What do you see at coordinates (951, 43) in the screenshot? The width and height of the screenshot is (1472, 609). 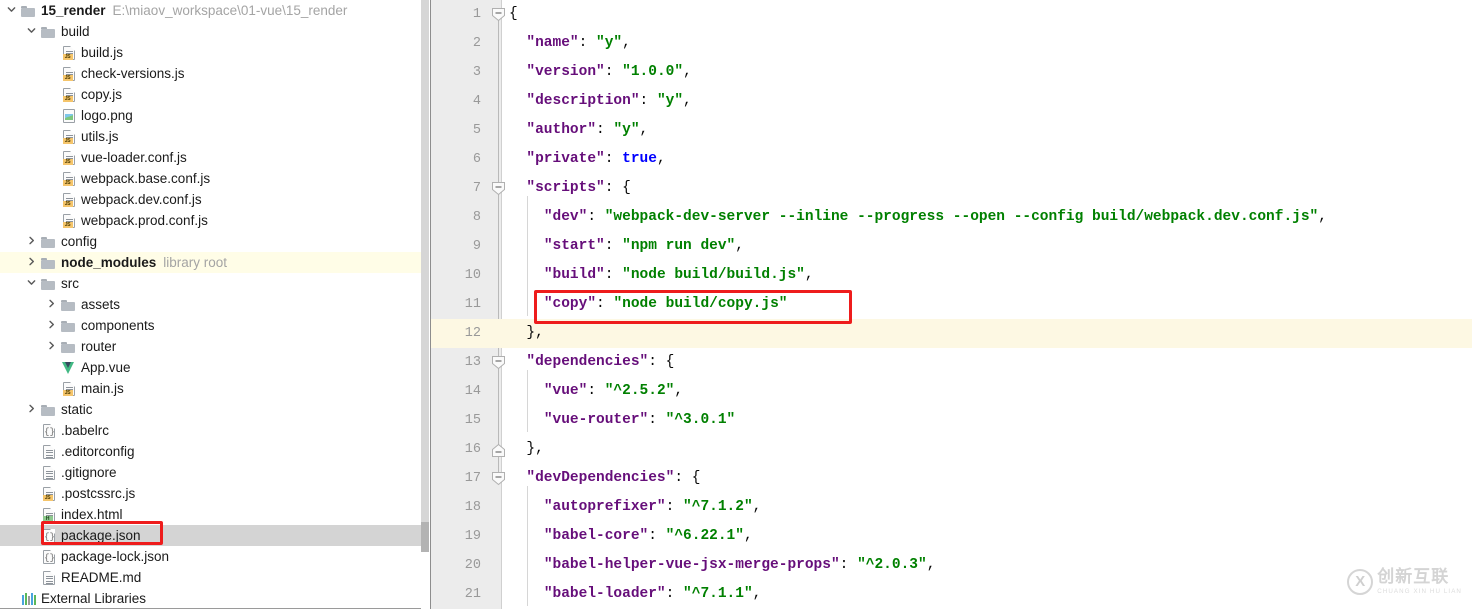 I see `code-line: 2 "name": "y",` at bounding box center [951, 43].